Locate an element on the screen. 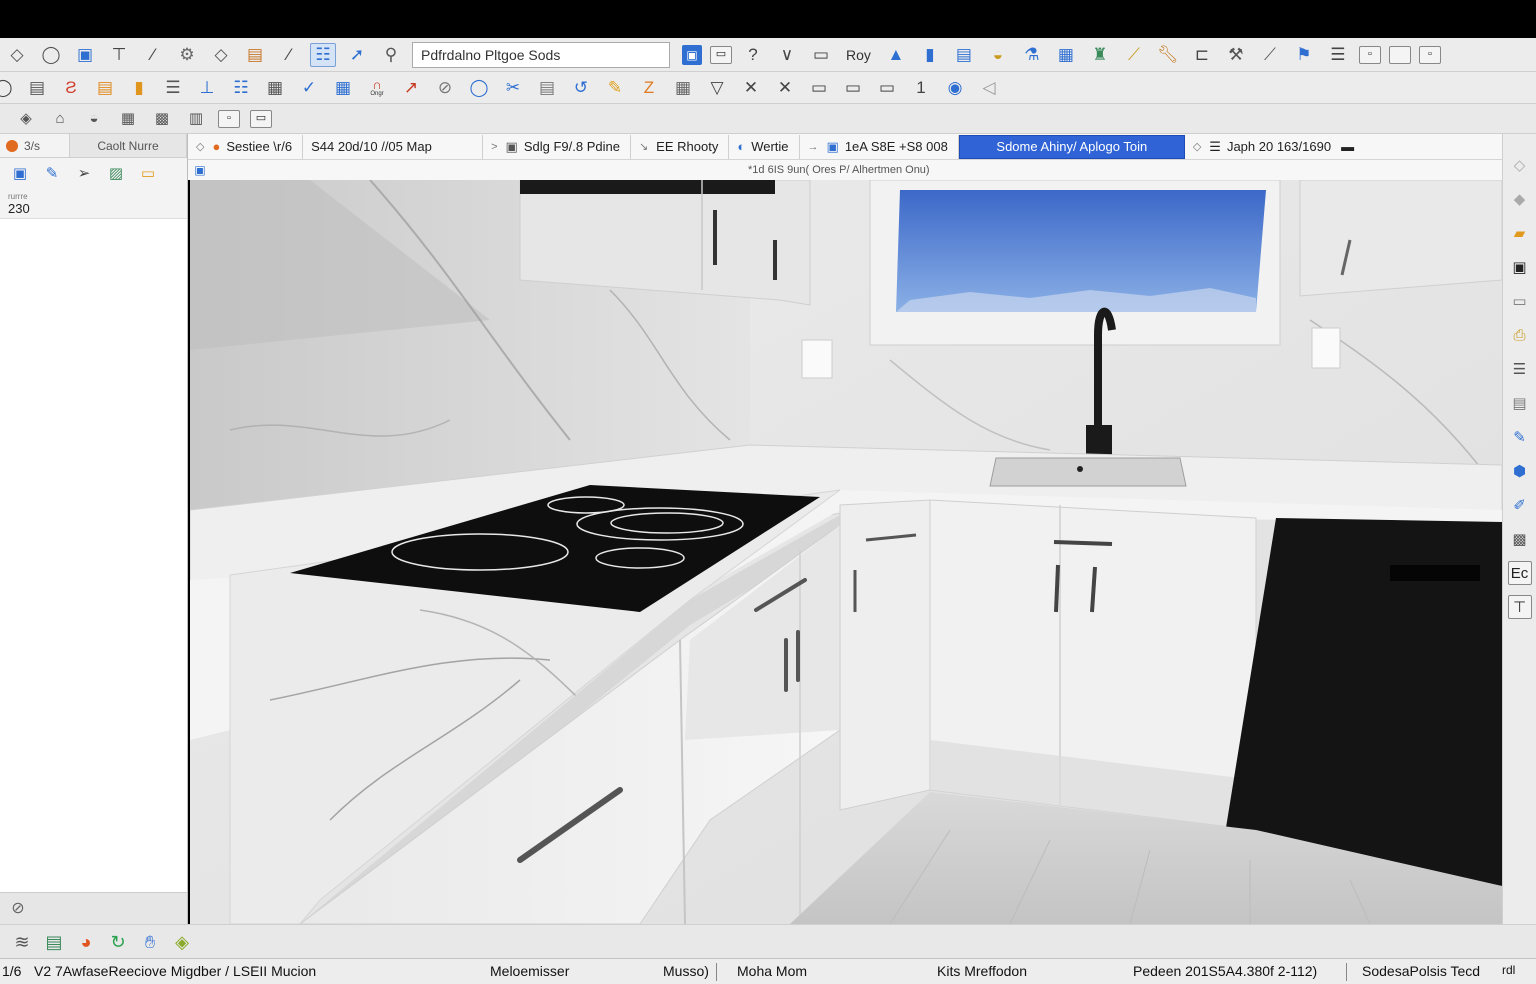 The height and width of the screenshot is (984, 1536). list-lines-icon: ☰ is located at coordinates (1520, 369).